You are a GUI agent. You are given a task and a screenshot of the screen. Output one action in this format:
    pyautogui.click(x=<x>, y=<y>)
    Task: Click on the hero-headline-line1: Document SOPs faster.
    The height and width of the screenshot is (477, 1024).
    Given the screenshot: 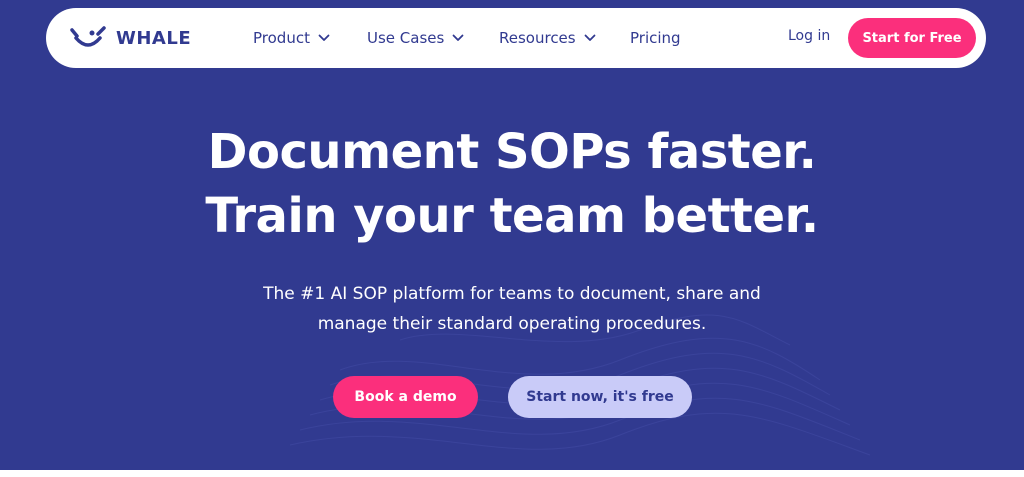 What is the action you would take?
    pyautogui.click(x=512, y=152)
    